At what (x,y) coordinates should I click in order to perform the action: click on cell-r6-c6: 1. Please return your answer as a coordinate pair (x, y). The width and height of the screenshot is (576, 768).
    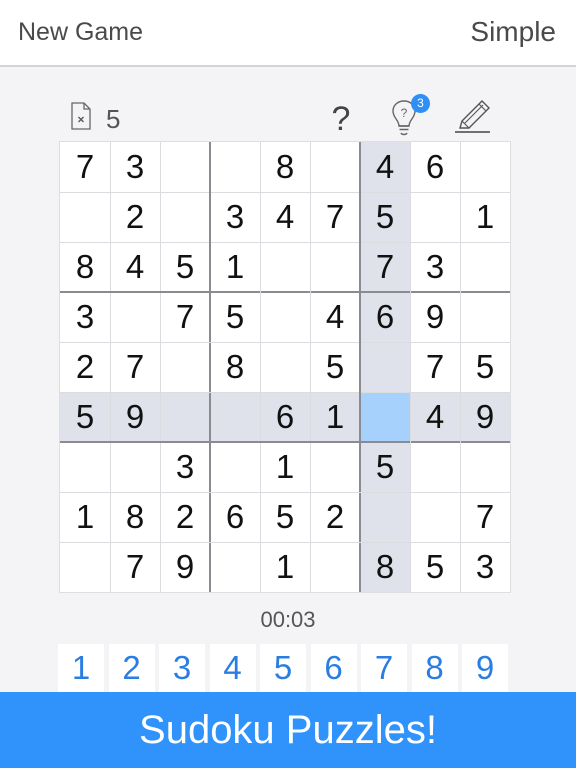
    Looking at the image, I should click on (335, 417).